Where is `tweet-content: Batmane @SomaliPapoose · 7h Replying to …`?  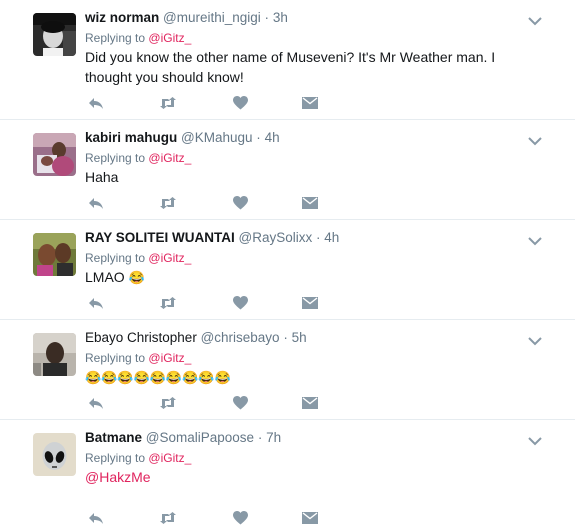
tweet-content: Batmane @SomaliPapoose · 7h Replying to … is located at coordinates (305, 458).